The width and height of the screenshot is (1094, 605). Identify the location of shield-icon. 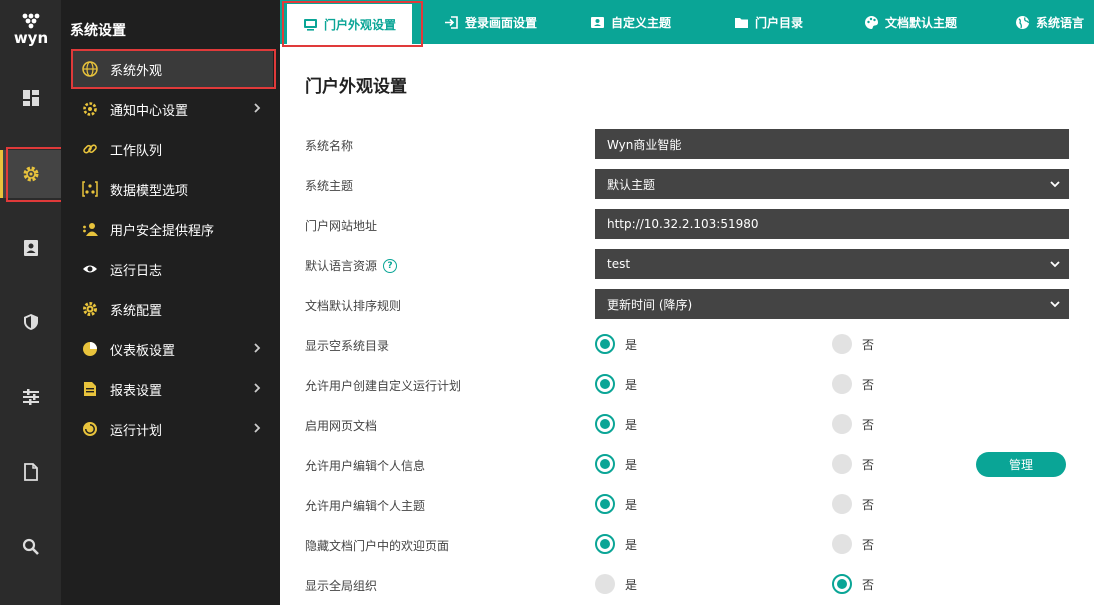
(30, 322).